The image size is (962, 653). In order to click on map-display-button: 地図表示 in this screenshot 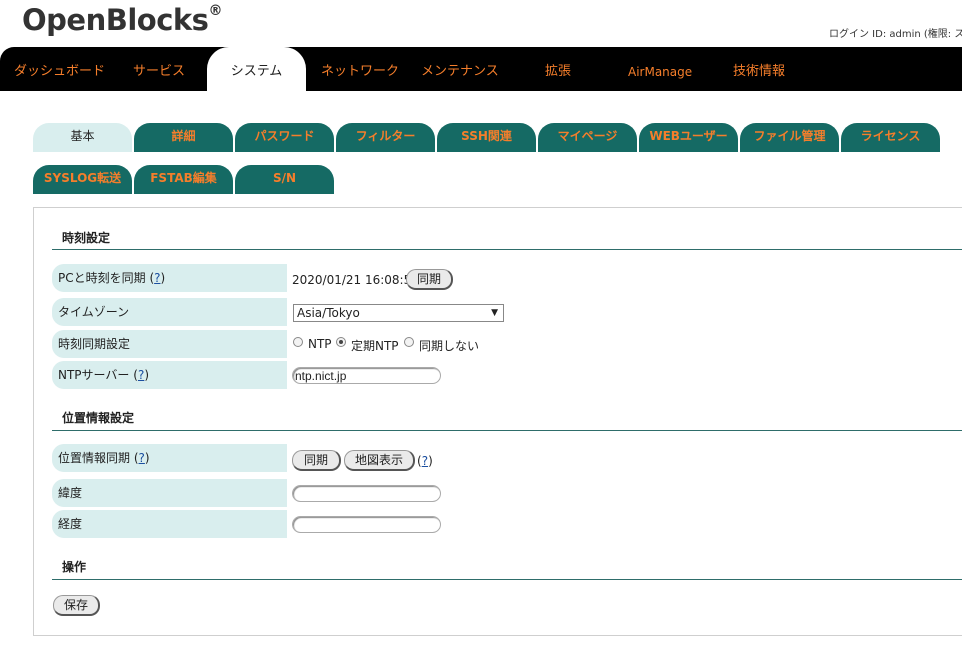, I will do `click(379, 460)`.